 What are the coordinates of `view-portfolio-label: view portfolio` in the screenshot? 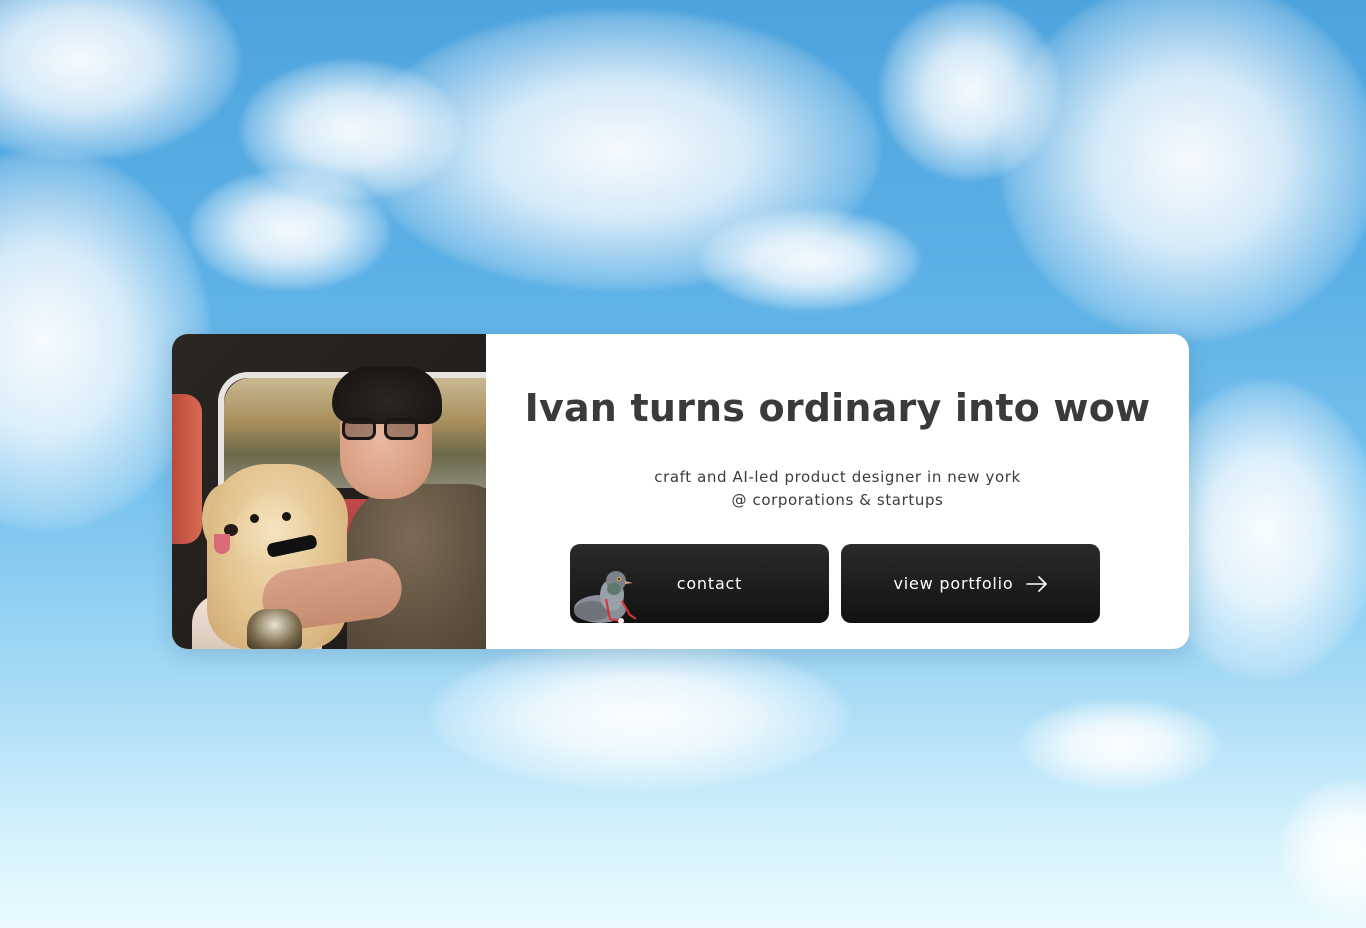 It's located at (953, 583).